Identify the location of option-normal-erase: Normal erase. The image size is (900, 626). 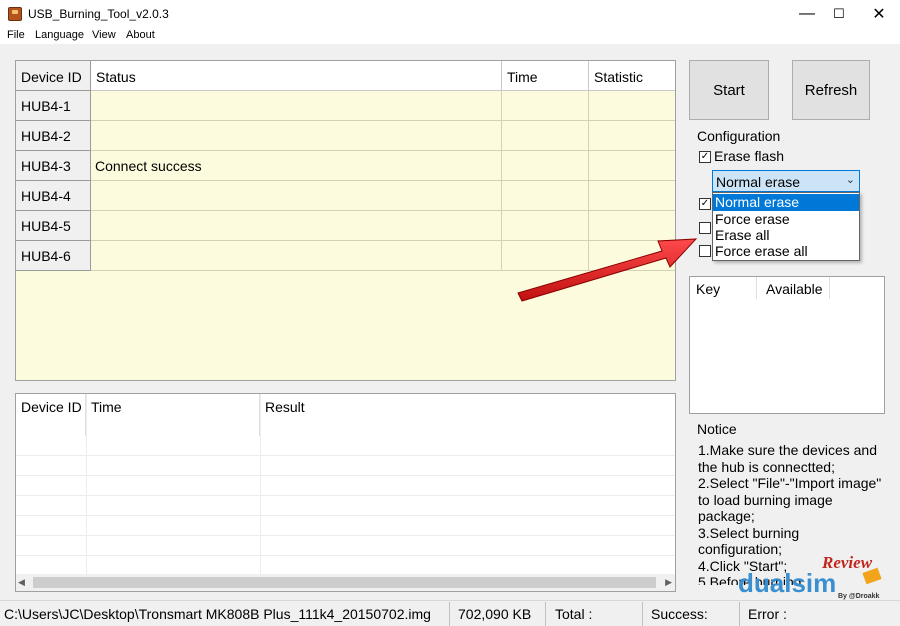
(786, 202).